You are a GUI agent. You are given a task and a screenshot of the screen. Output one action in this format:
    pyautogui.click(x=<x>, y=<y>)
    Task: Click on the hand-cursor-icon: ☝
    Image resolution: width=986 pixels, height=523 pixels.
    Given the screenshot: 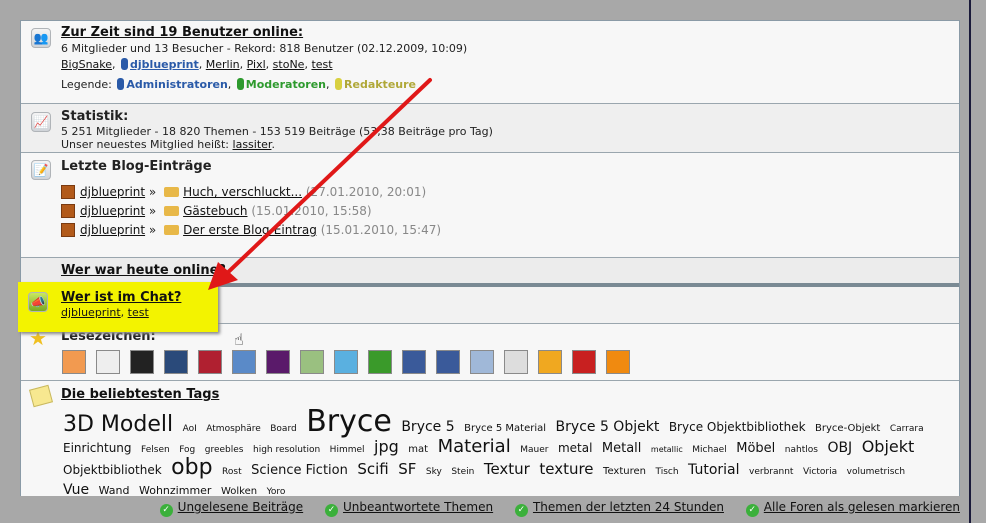 What is the action you would take?
    pyautogui.click(x=239, y=339)
    